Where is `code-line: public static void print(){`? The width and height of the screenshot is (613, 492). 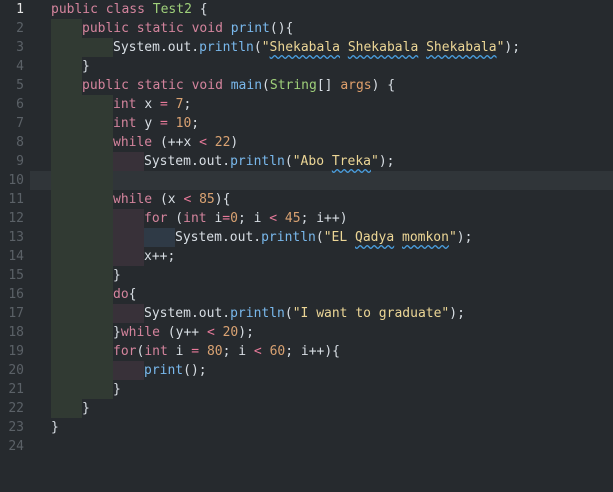 code-line: public static void print(){ is located at coordinates (187, 28).